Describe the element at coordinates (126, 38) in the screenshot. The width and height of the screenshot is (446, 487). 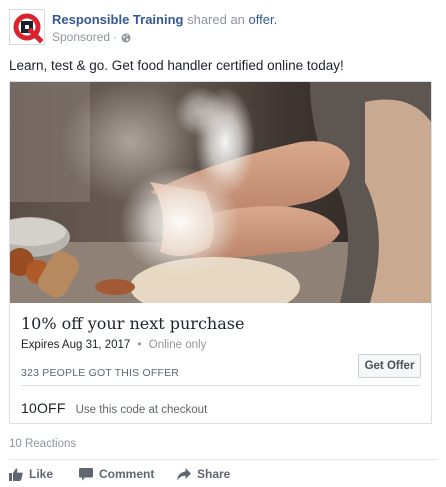
I see `globe-icon` at that location.